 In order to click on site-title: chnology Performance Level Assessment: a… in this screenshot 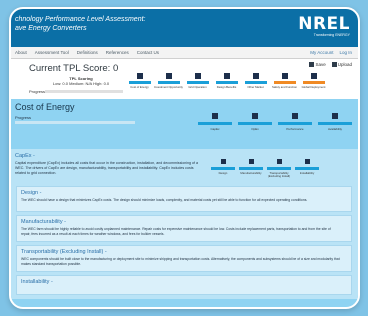, I will do `click(110, 24)`.